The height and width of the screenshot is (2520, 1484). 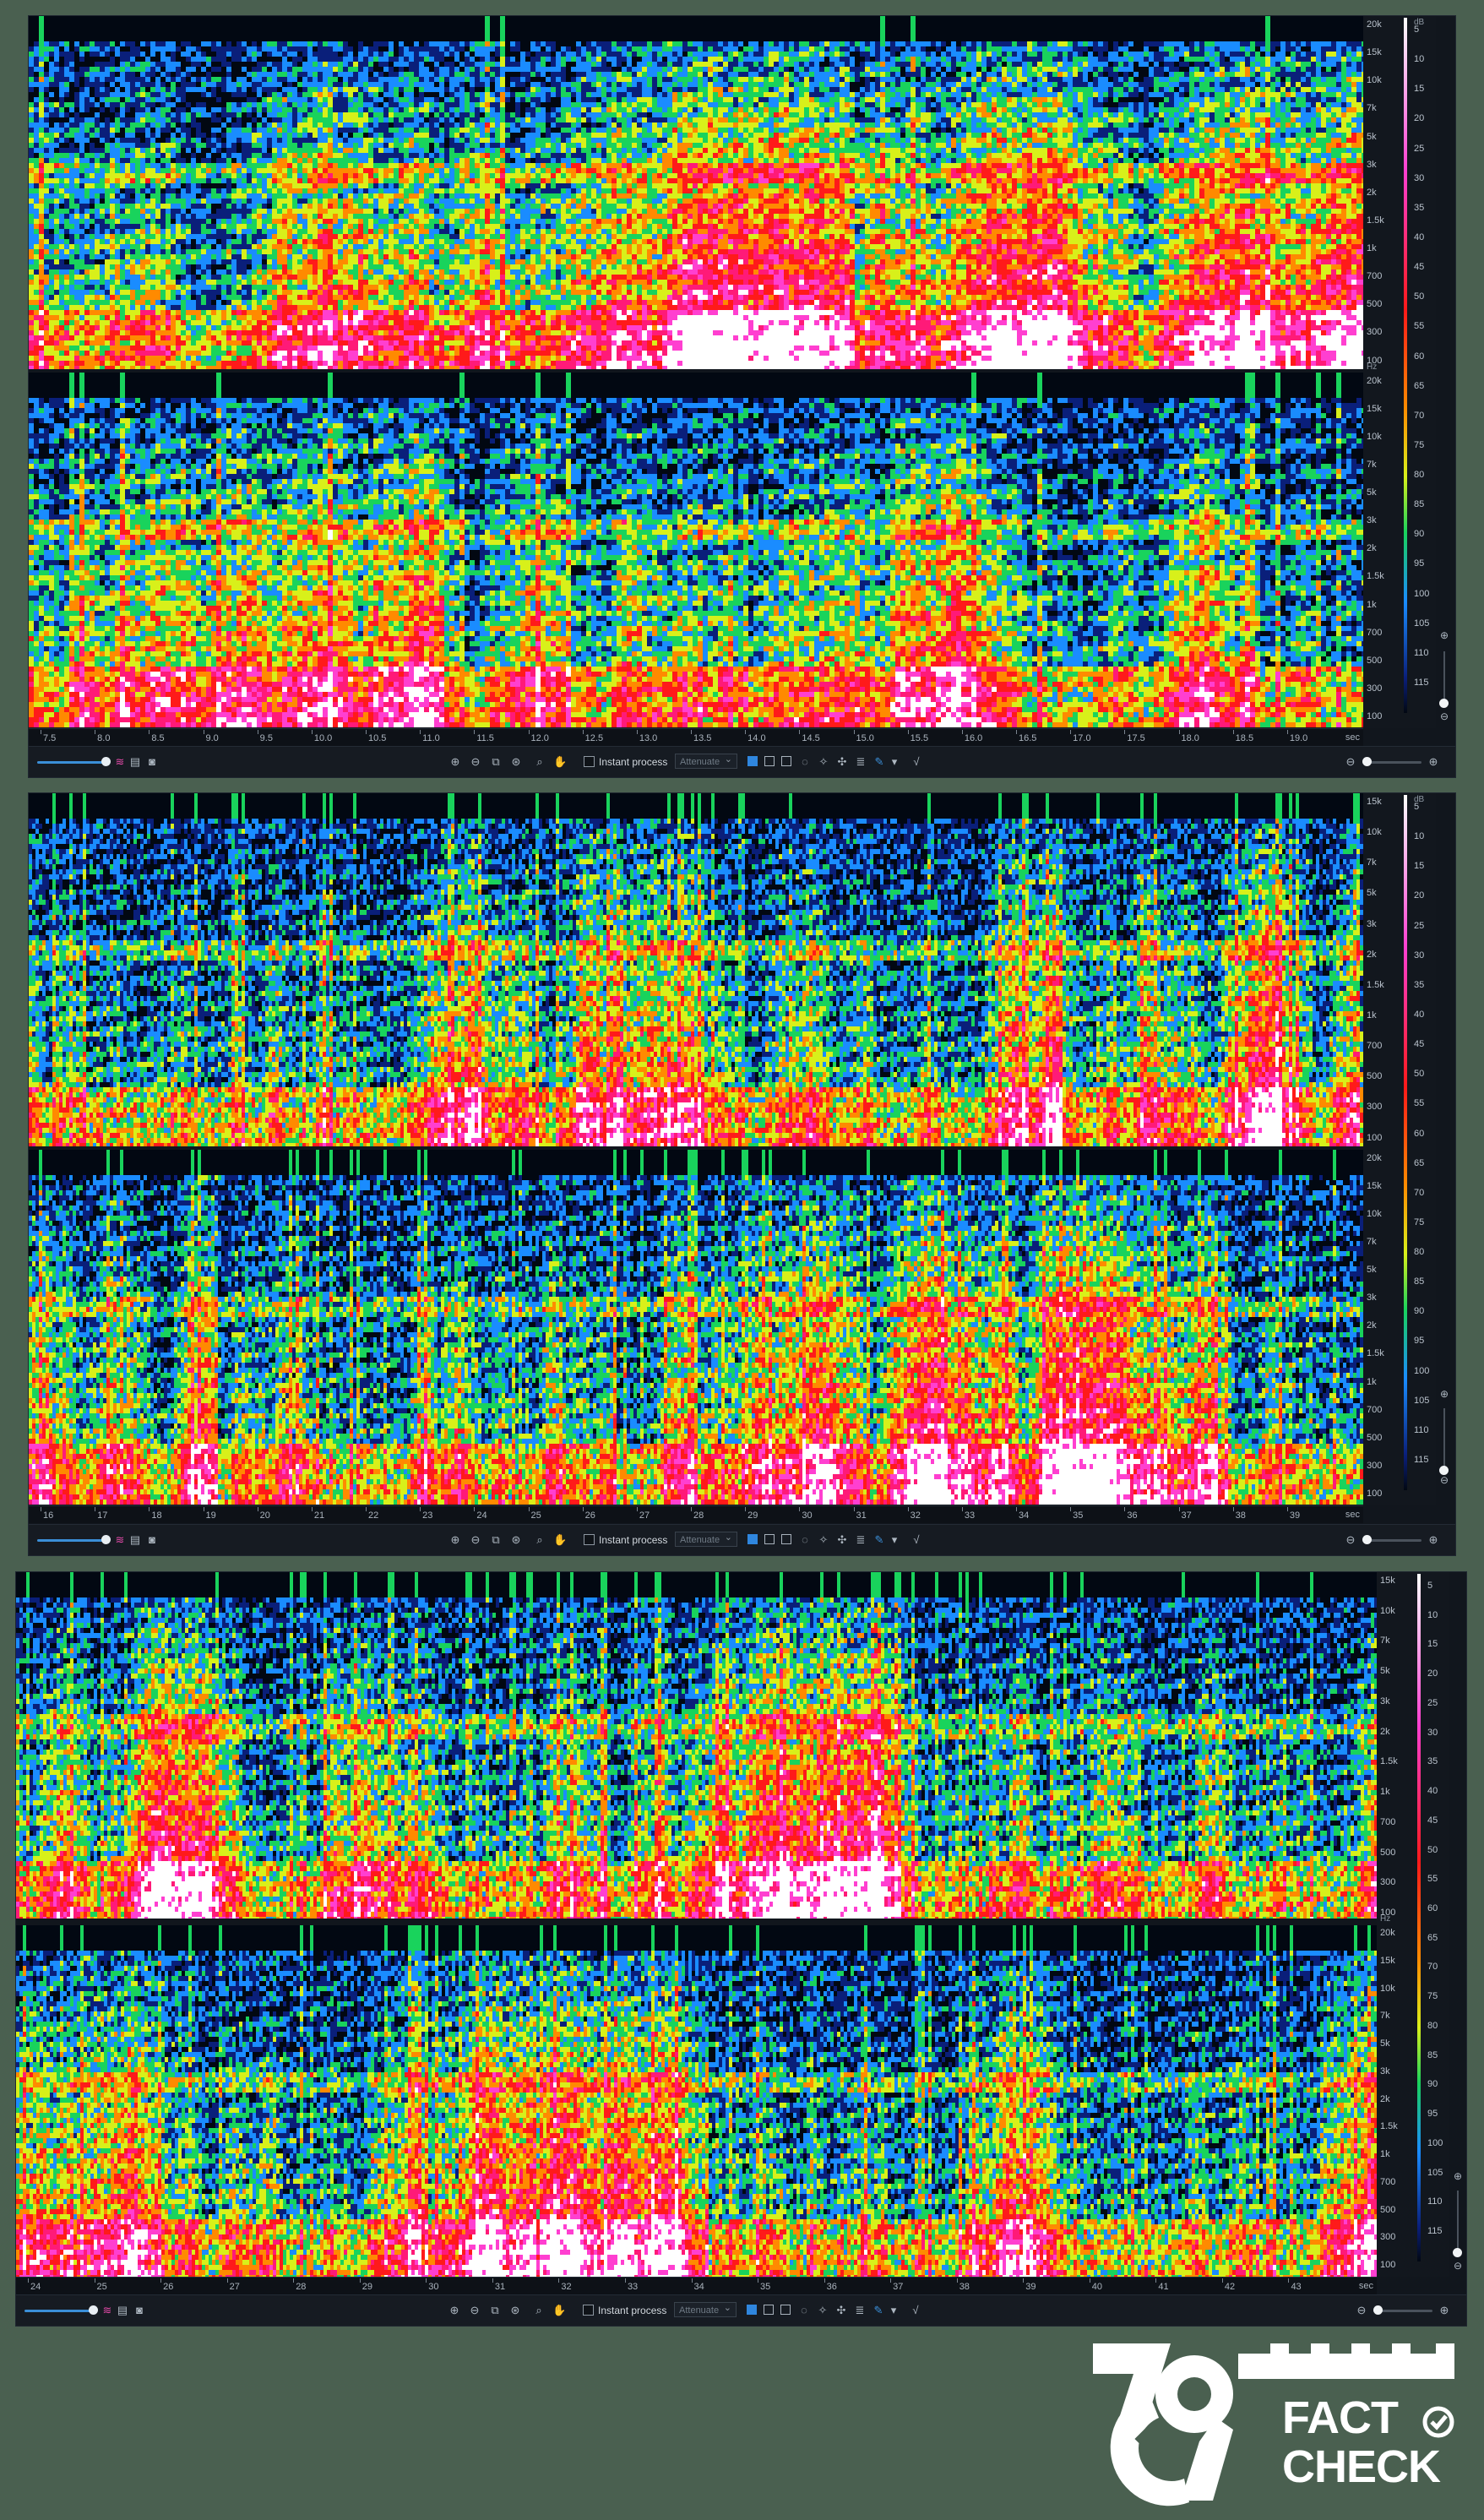 What do you see at coordinates (625, 2280) in the screenshot?
I see `time-tick` at bounding box center [625, 2280].